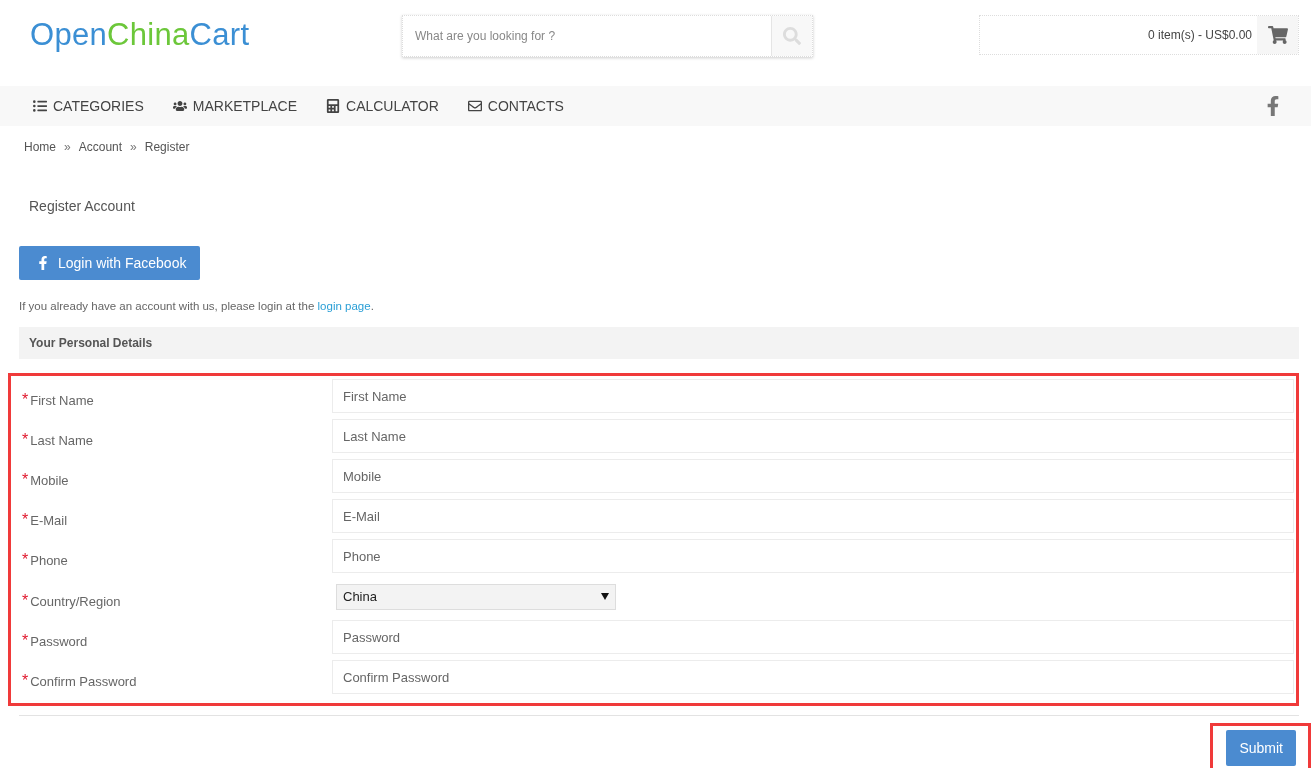 The image size is (1311, 768). I want to click on breadcrumb-link: Account, so click(100, 153).